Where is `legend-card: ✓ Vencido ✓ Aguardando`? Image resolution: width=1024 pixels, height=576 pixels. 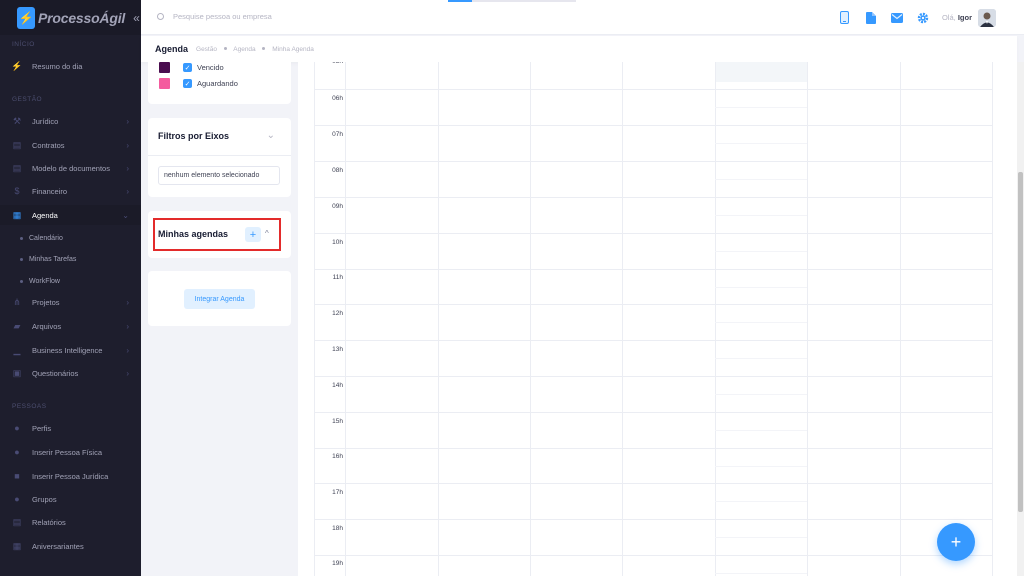 legend-card: ✓ Vencido ✓ Aguardando is located at coordinates (219, 83).